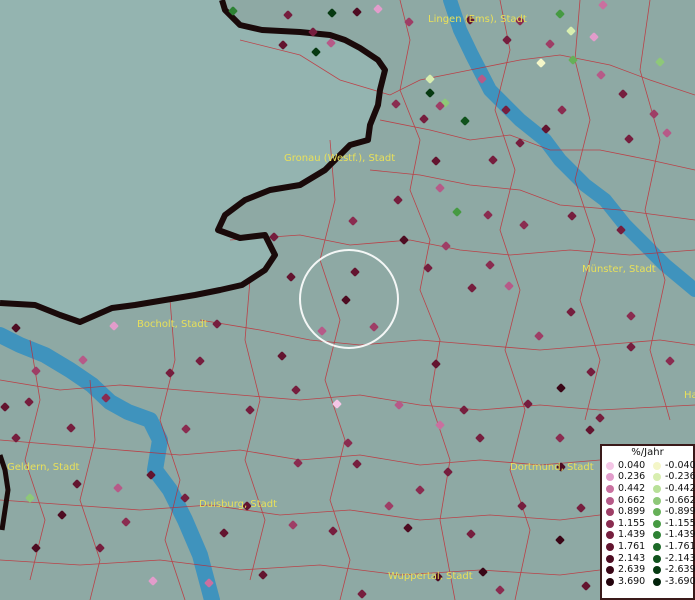 The height and width of the screenshot is (600, 695). I want to click on legend-value: 3.690, so click(632, 581).